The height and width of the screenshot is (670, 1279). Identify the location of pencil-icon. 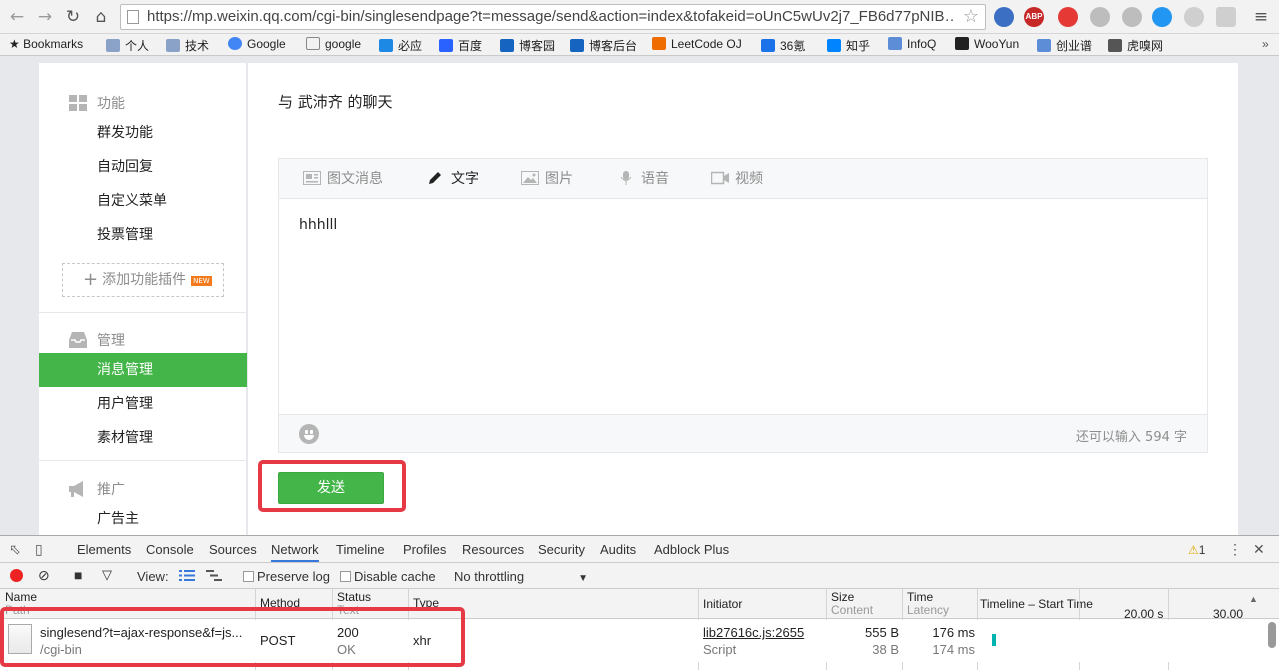
(435, 178).